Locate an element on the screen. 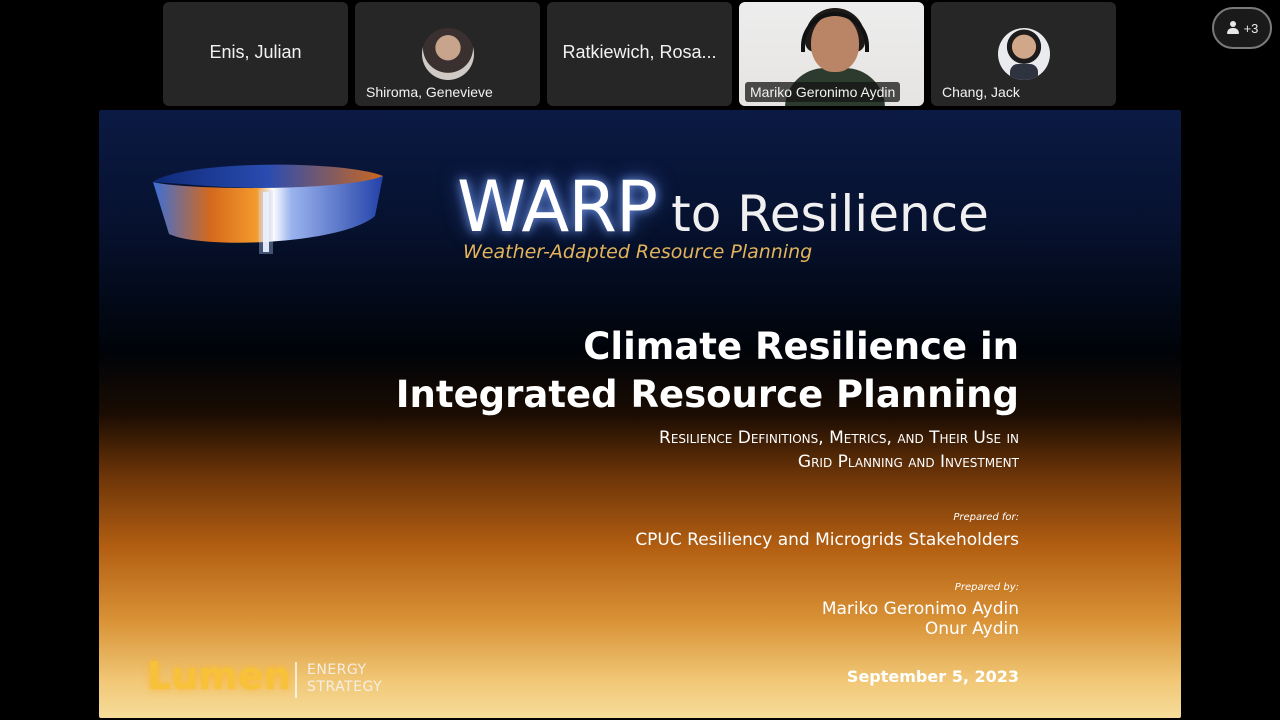  participant-name: Enis, Julian is located at coordinates (255, 52).